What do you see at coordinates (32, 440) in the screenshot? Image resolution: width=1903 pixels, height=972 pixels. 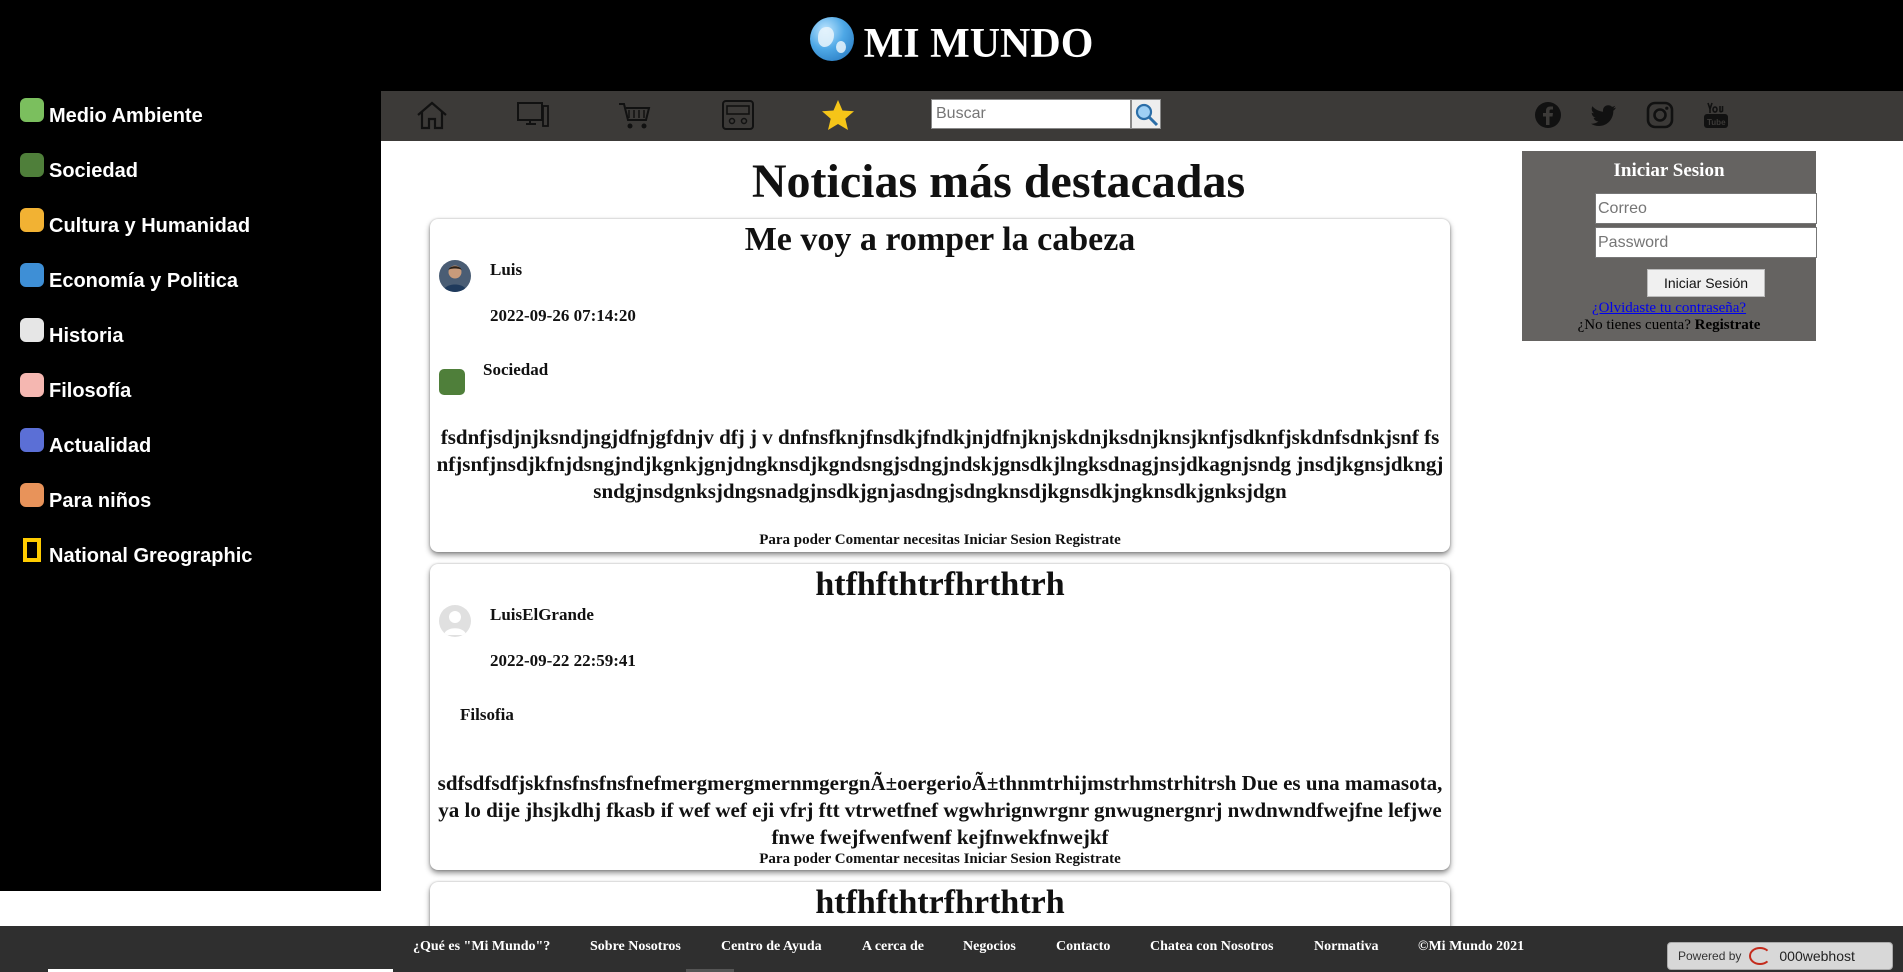 I see `network-icon` at bounding box center [32, 440].